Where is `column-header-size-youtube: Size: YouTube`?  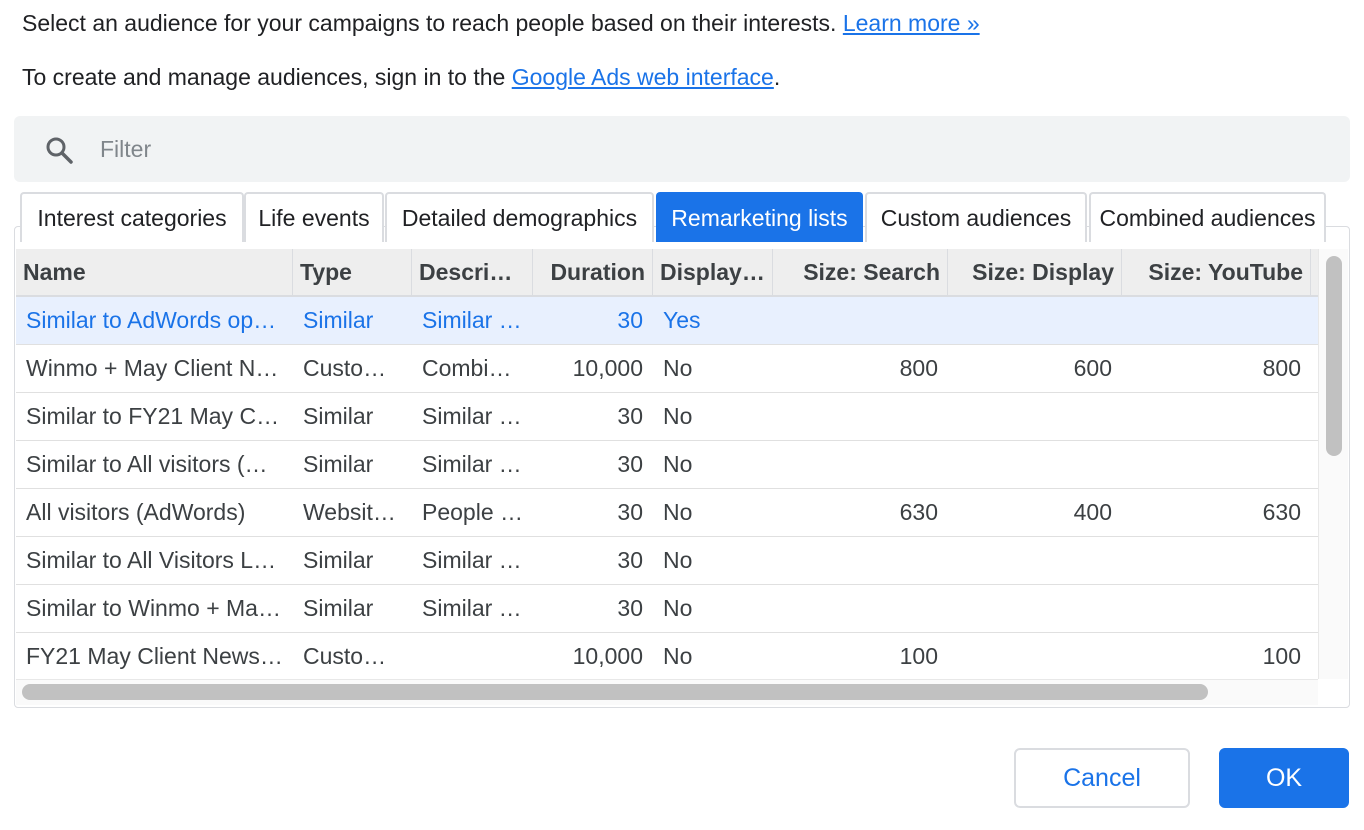
column-header-size-youtube: Size: YouTube is located at coordinates (1216, 272).